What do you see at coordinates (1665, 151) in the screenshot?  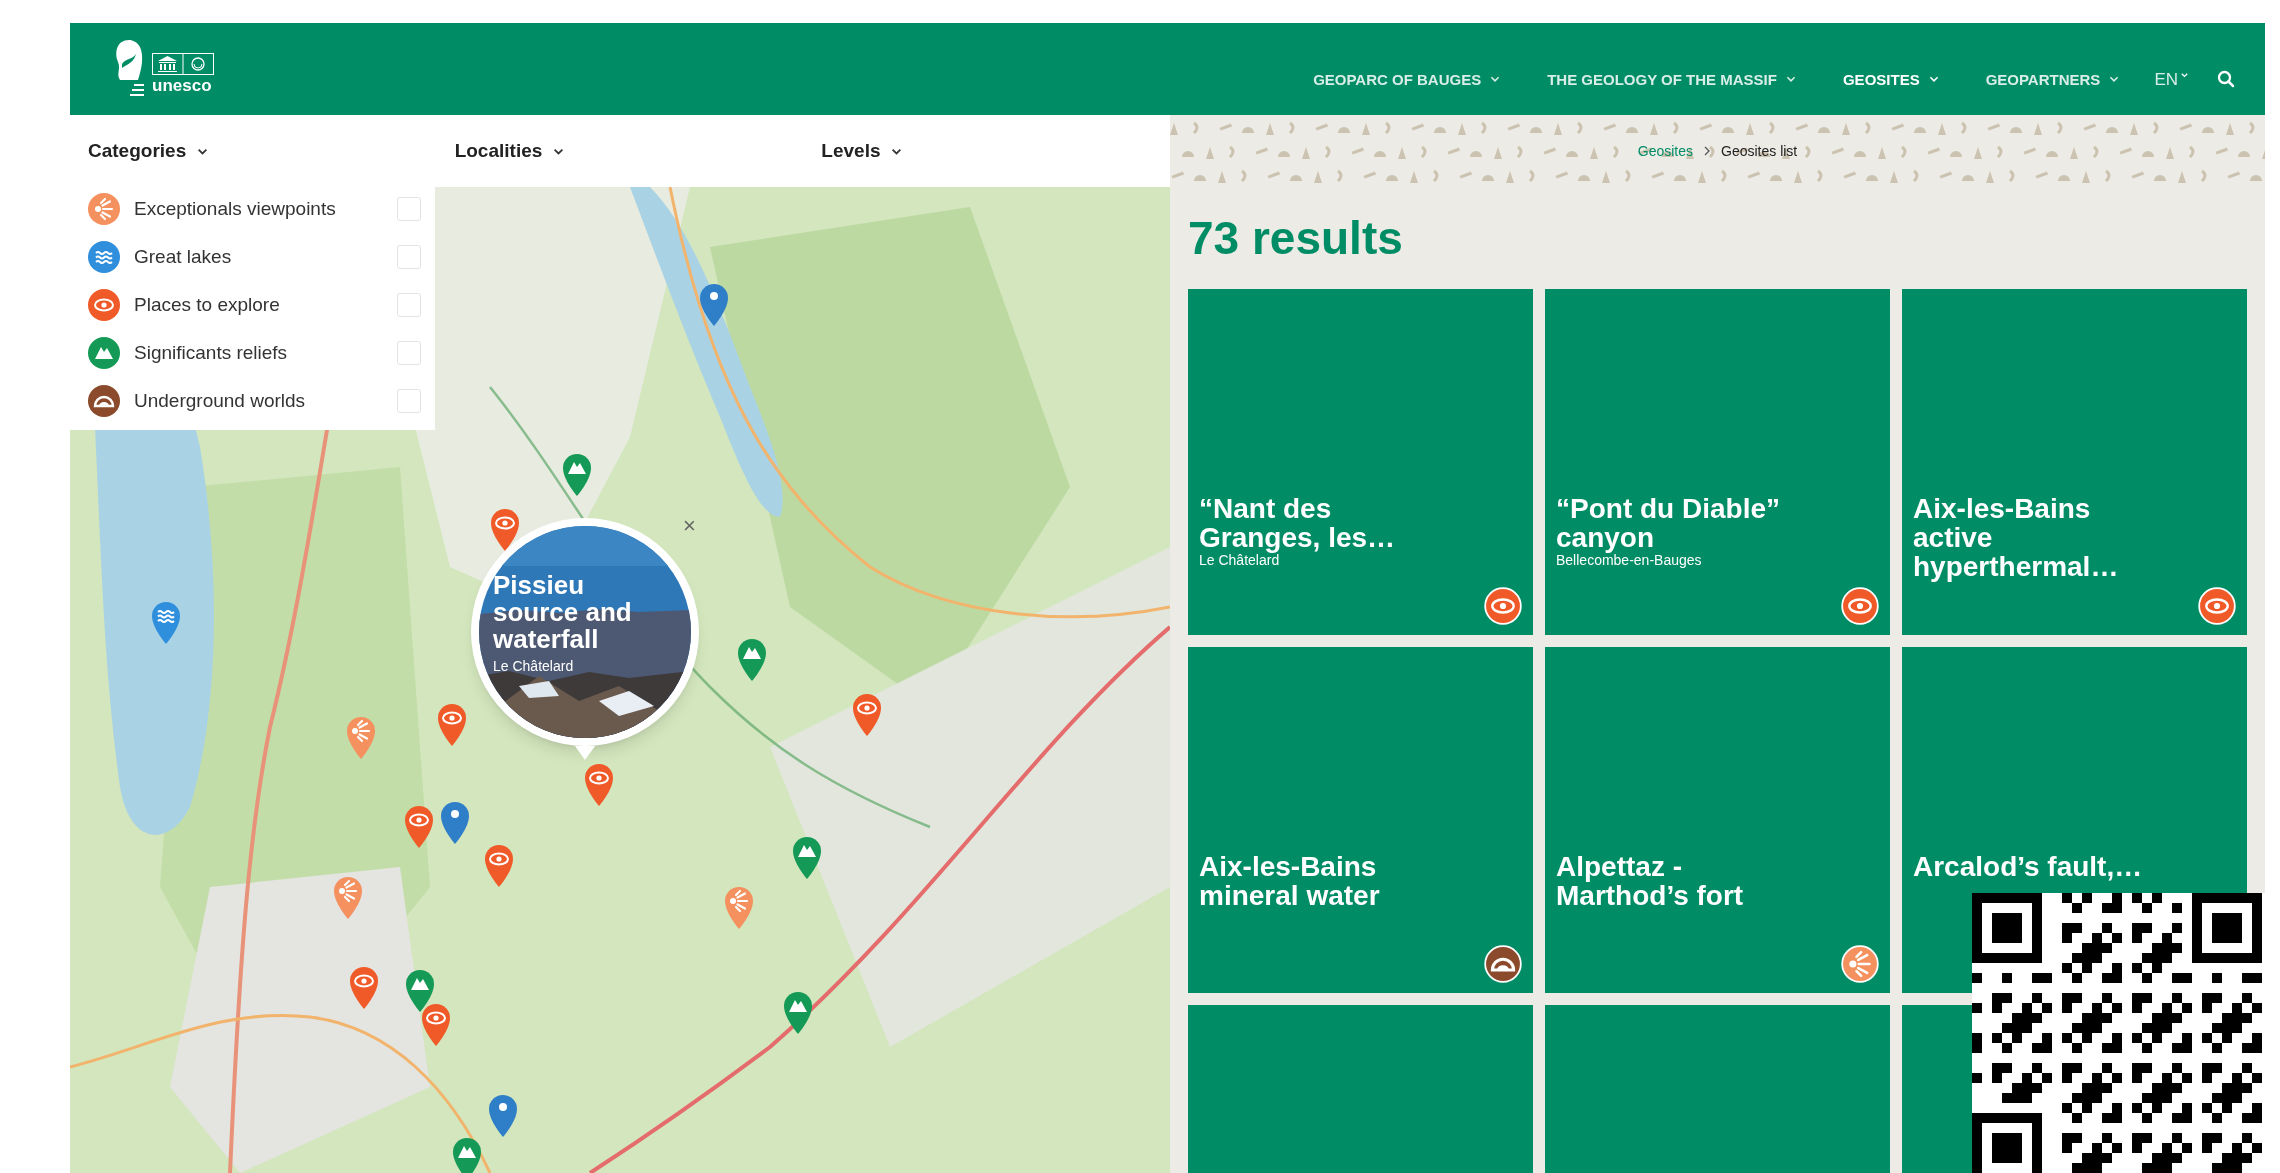 I see `breadcrumb-link: Geosites` at bounding box center [1665, 151].